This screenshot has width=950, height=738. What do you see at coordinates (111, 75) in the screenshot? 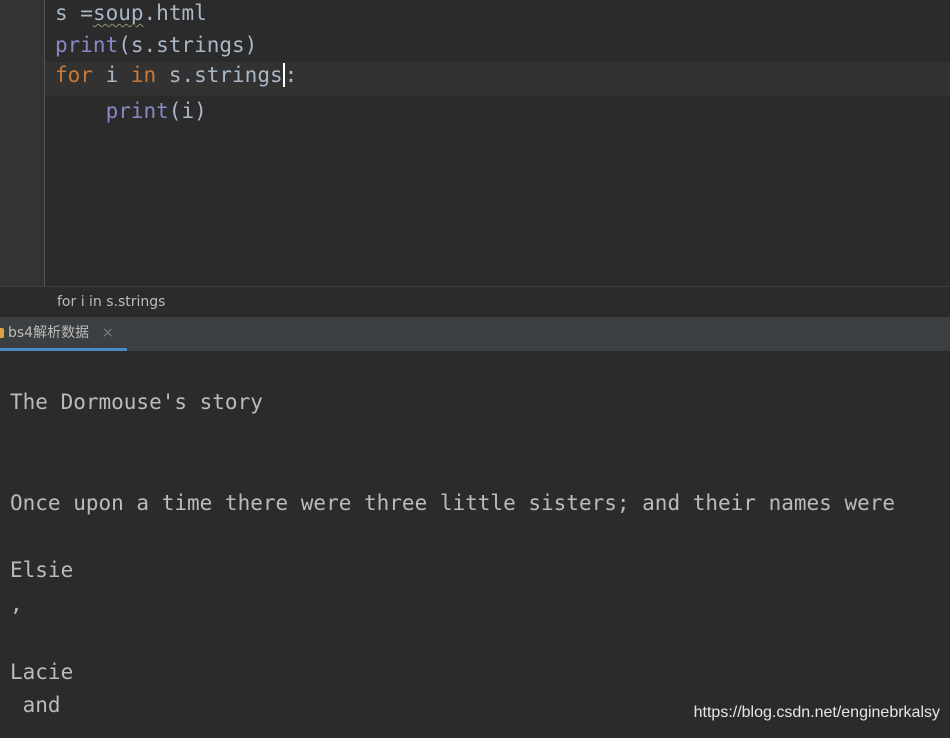
I see `token-loop-var: i` at bounding box center [111, 75].